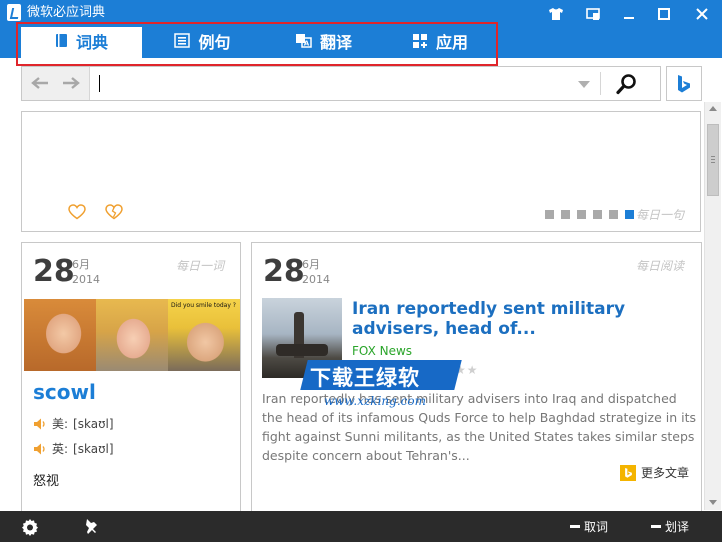  I want to click on history-nav, so click(56, 83).